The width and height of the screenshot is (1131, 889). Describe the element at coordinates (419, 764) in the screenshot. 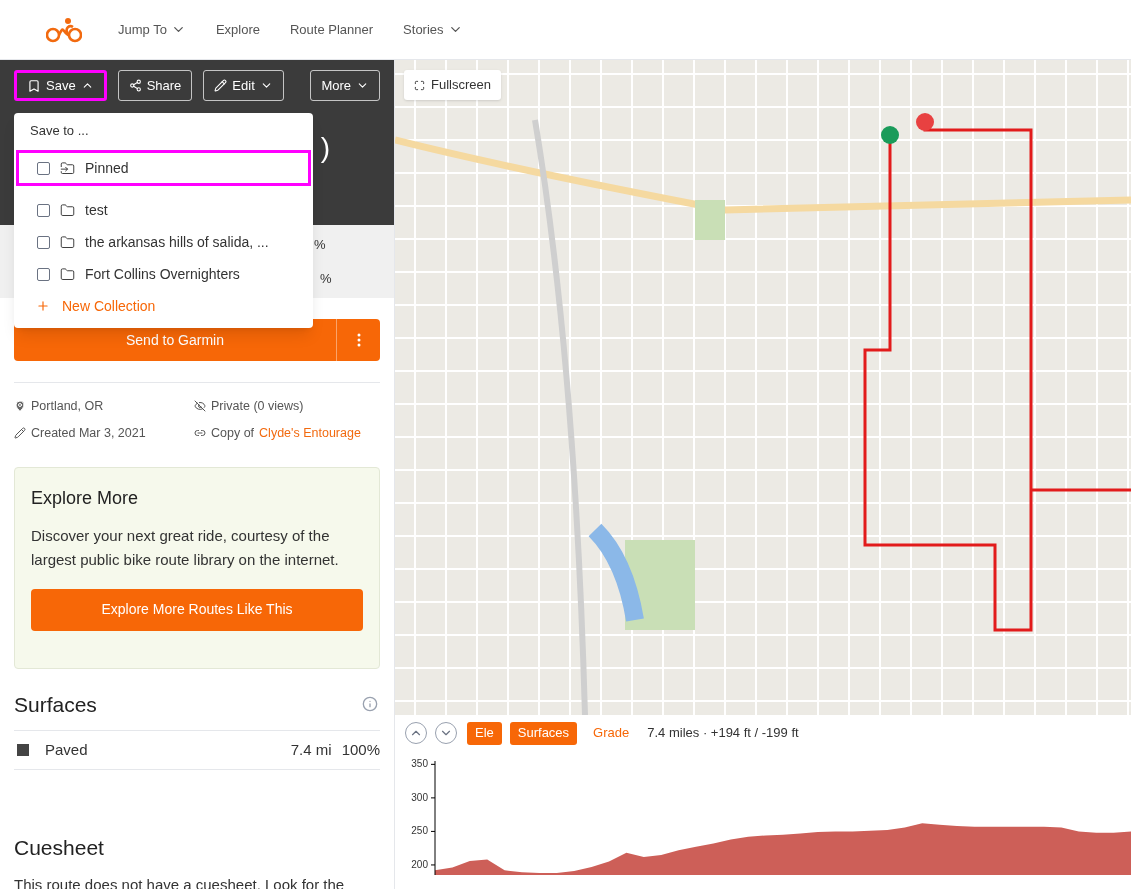

I see `axis-tick-label: 350` at that location.